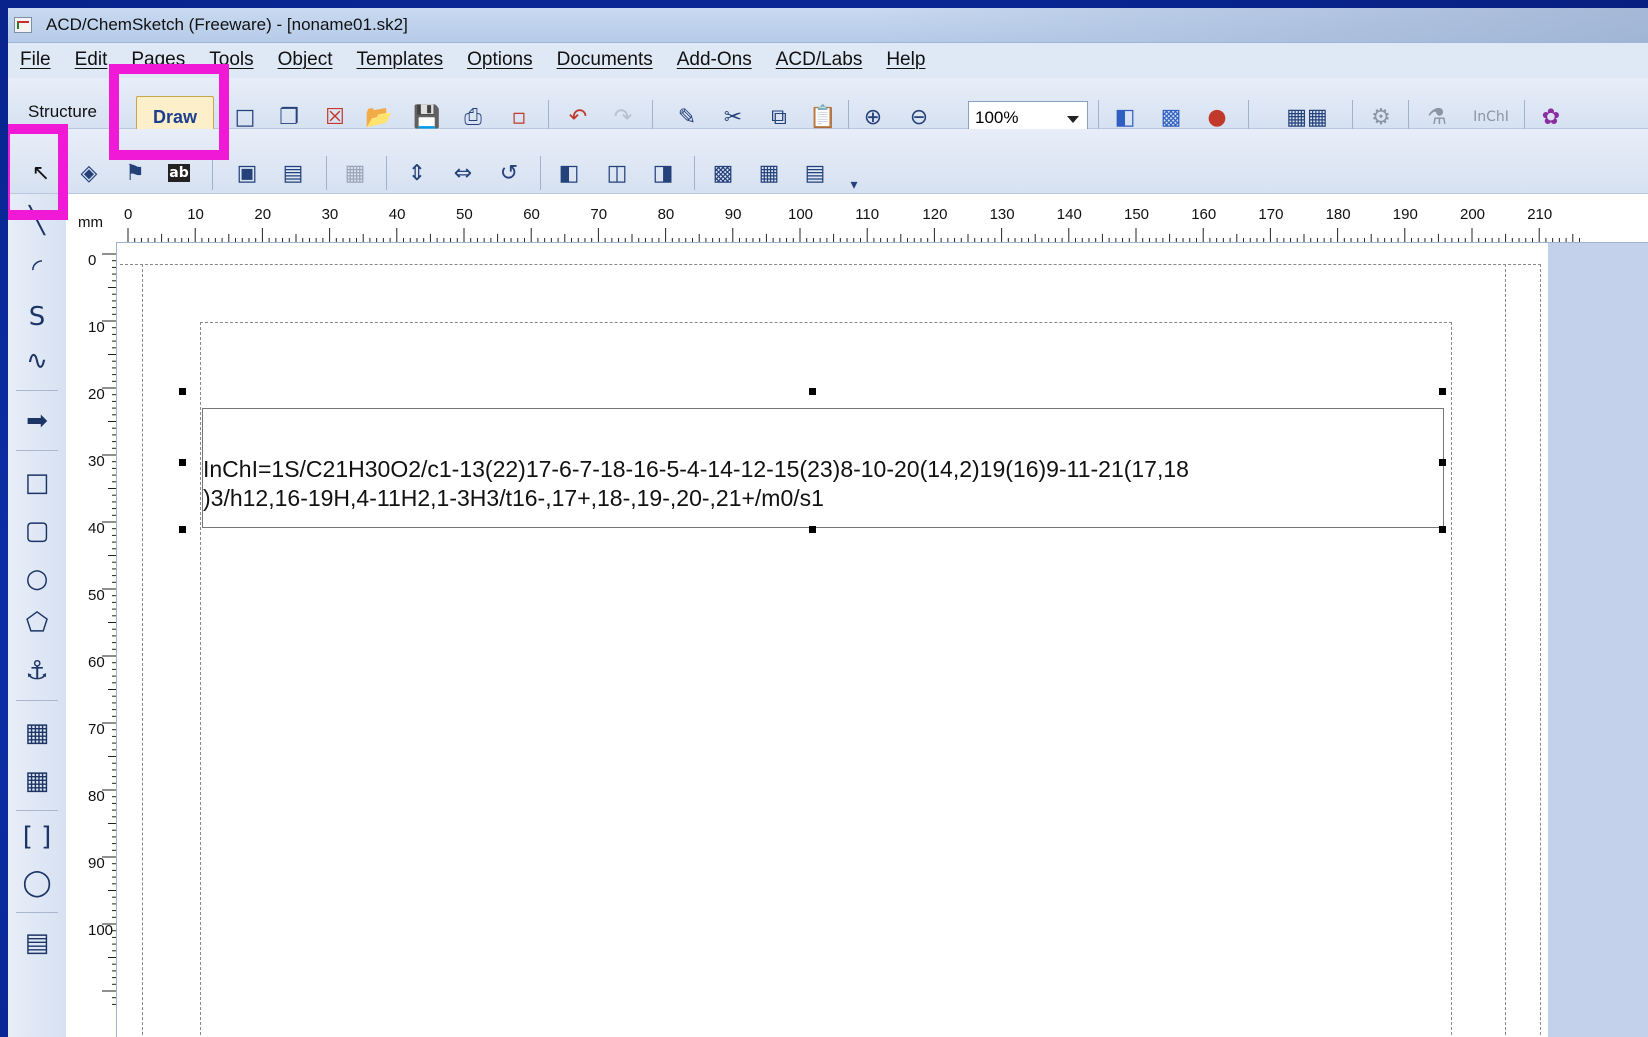 This screenshot has height=1037, width=1648. Describe the element at coordinates (1551, 117) in the screenshot. I see `molecule-icon: ✿` at that location.